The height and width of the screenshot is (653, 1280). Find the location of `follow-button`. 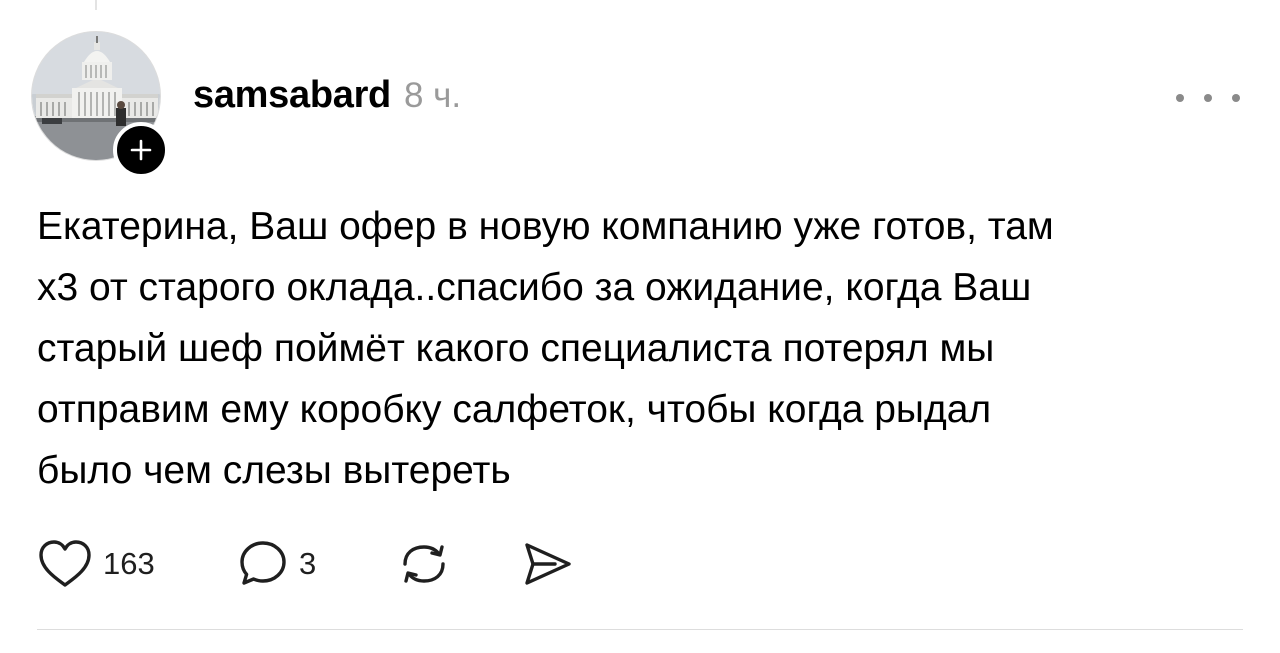

follow-button is located at coordinates (141, 150).